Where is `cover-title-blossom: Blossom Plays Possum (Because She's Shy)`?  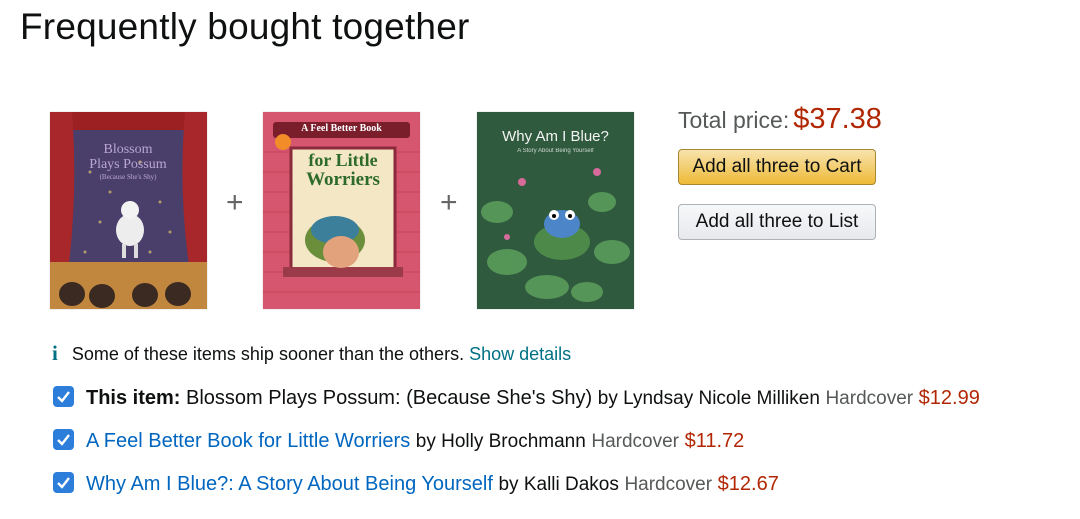 cover-title-blossom: Blossom Plays Possum (Because She's Shy) is located at coordinates (128, 161).